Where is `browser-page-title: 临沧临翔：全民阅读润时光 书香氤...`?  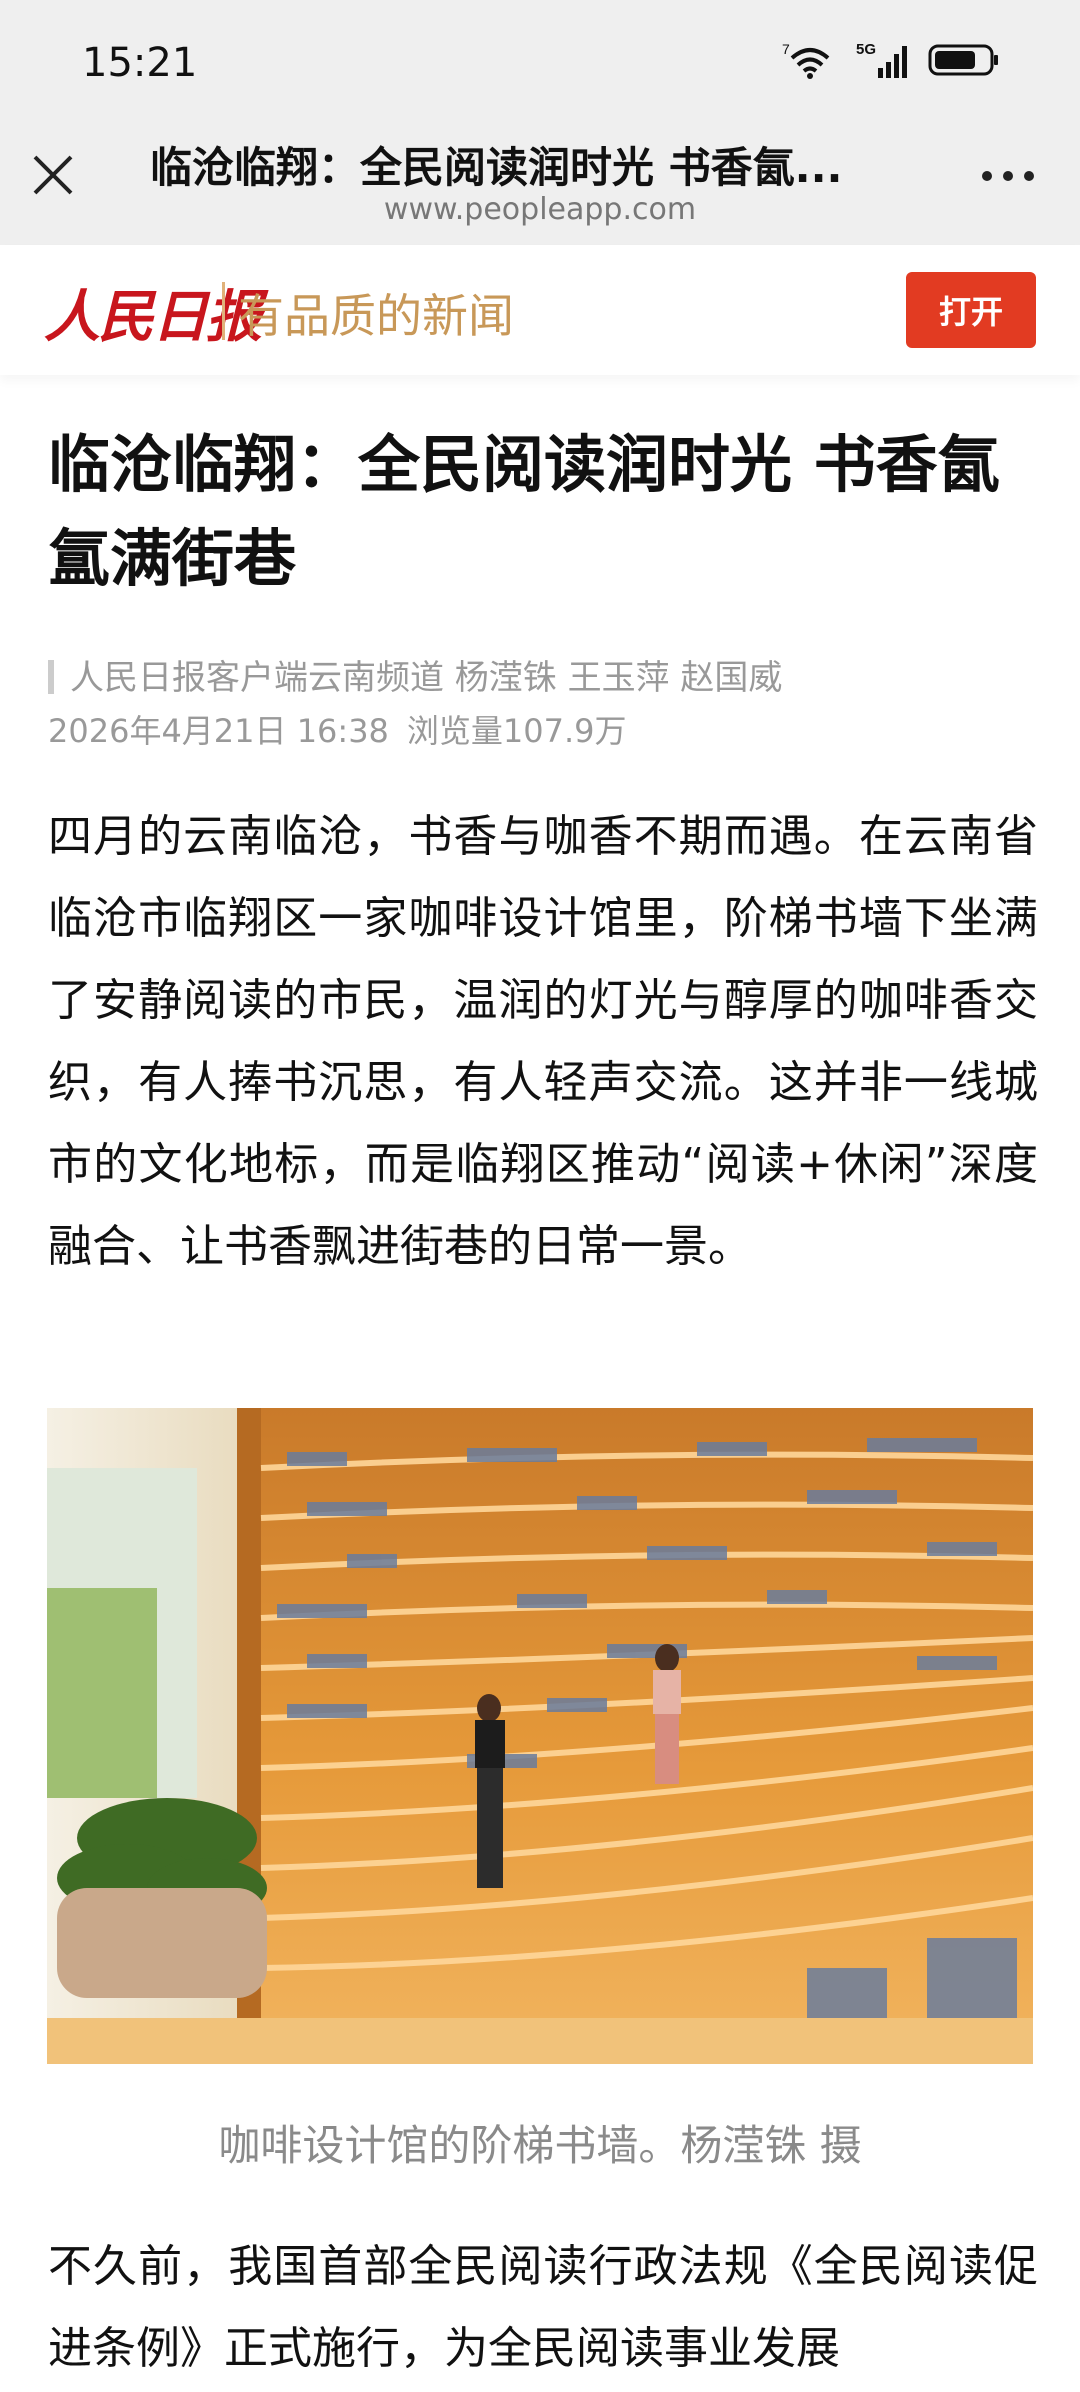 browser-page-title: 临沧临翔：全民阅读润时光 书香氤... is located at coordinates (496, 167).